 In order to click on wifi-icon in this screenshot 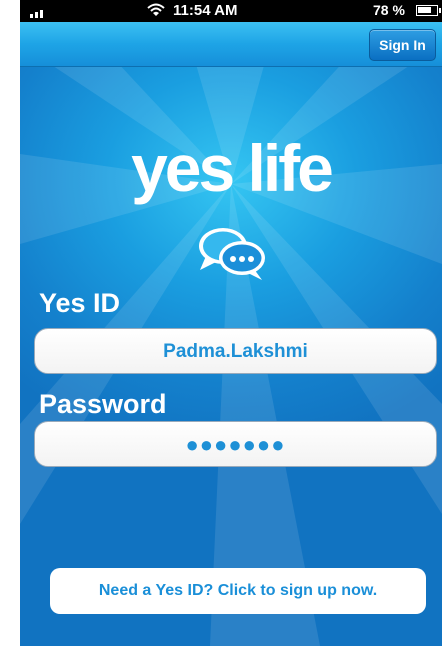, I will do `click(156, 12)`.